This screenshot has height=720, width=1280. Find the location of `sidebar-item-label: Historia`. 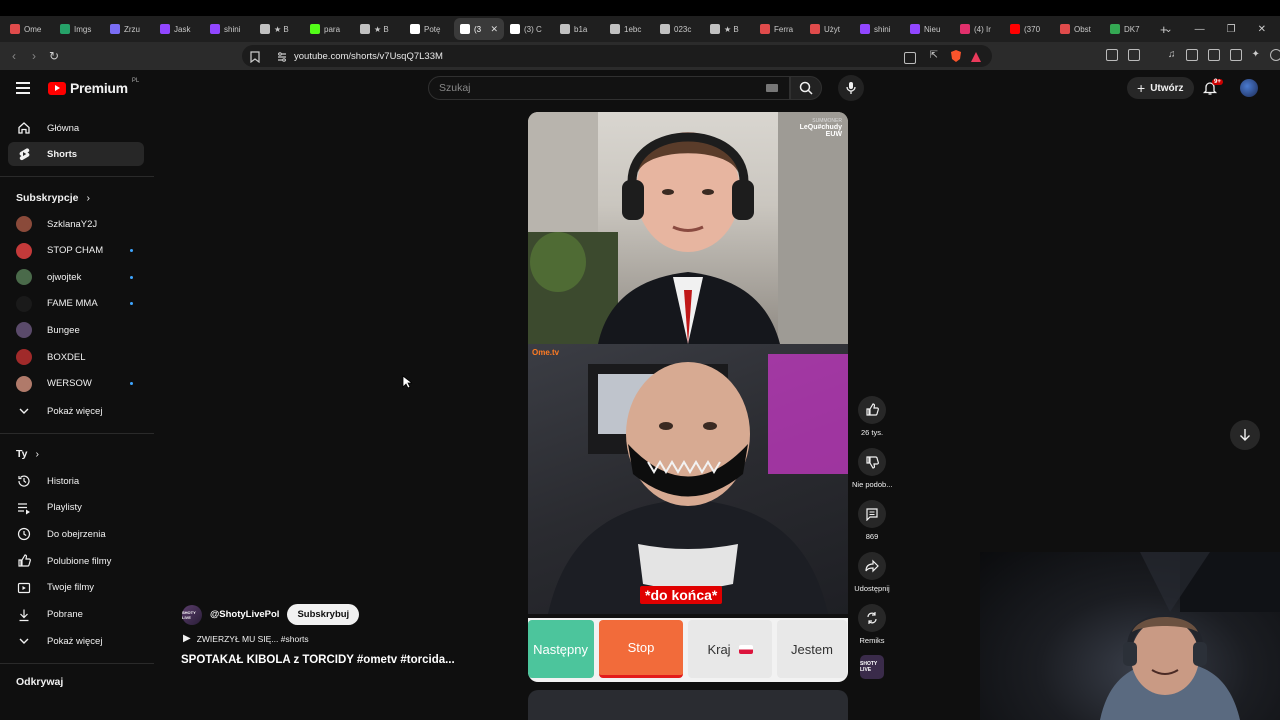

sidebar-item-label: Historia is located at coordinates (63, 481).